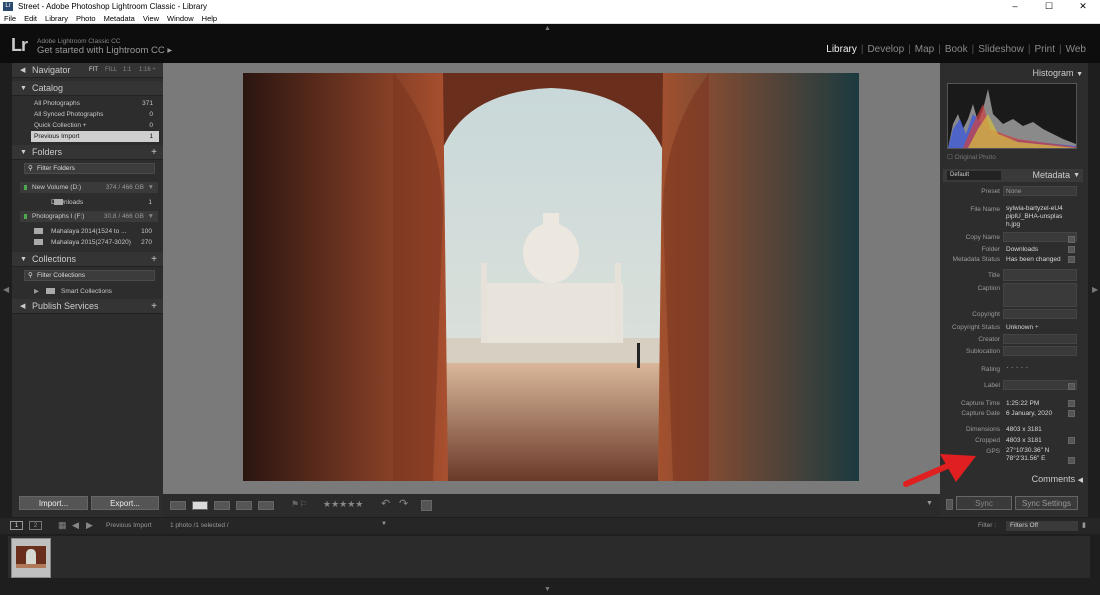  Describe the element at coordinates (1084, 525) in the screenshot. I see `filter-lock-icon: ▮` at that location.